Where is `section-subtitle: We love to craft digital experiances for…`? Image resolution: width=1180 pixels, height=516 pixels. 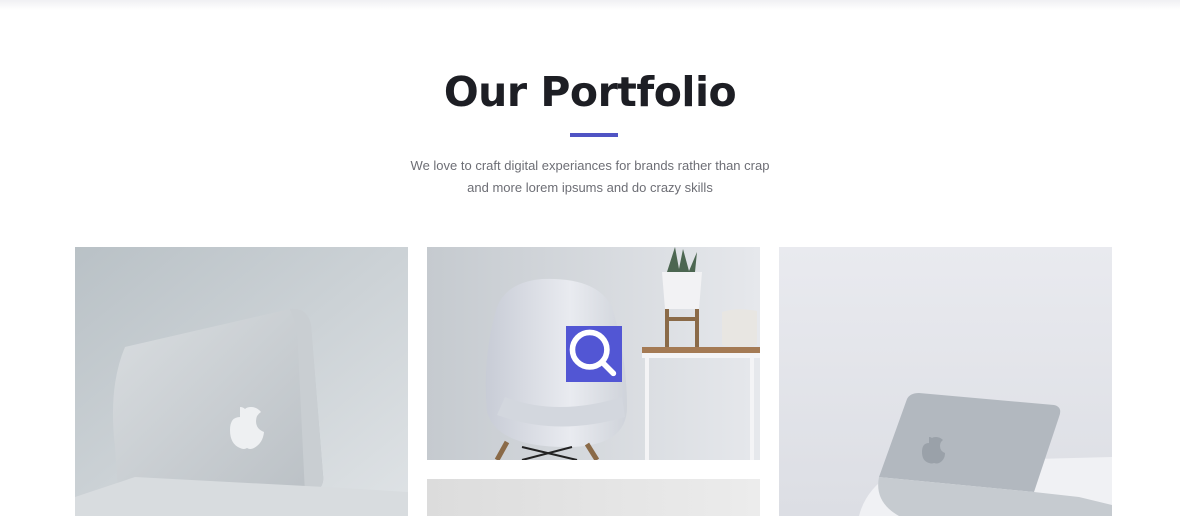 section-subtitle: We love to craft digital experiances for… is located at coordinates (590, 177).